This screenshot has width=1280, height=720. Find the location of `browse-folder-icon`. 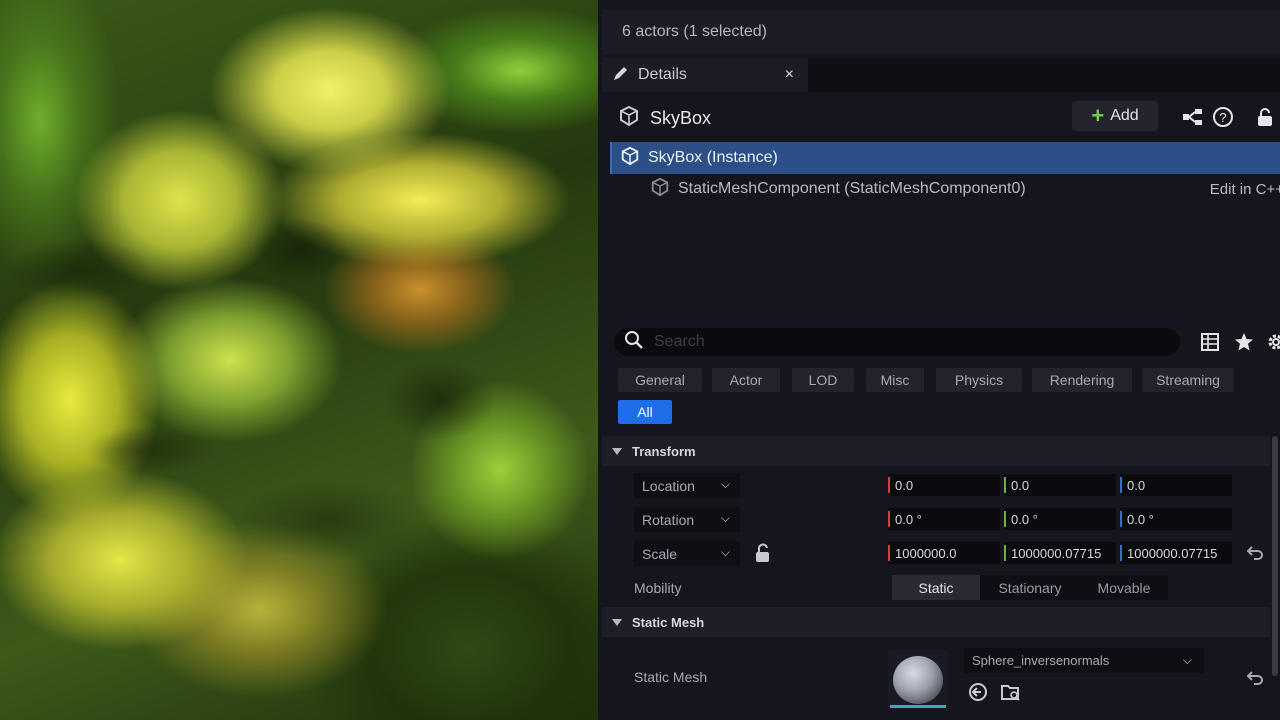

browse-folder-icon is located at coordinates (1011, 694).